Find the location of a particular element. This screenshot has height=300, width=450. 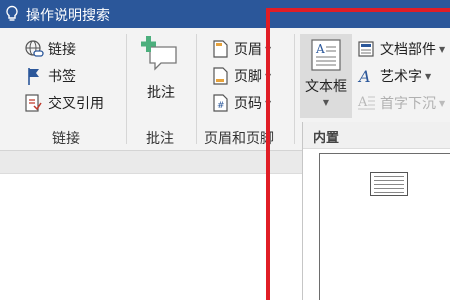

lightbulb-icon is located at coordinates (12, 13).